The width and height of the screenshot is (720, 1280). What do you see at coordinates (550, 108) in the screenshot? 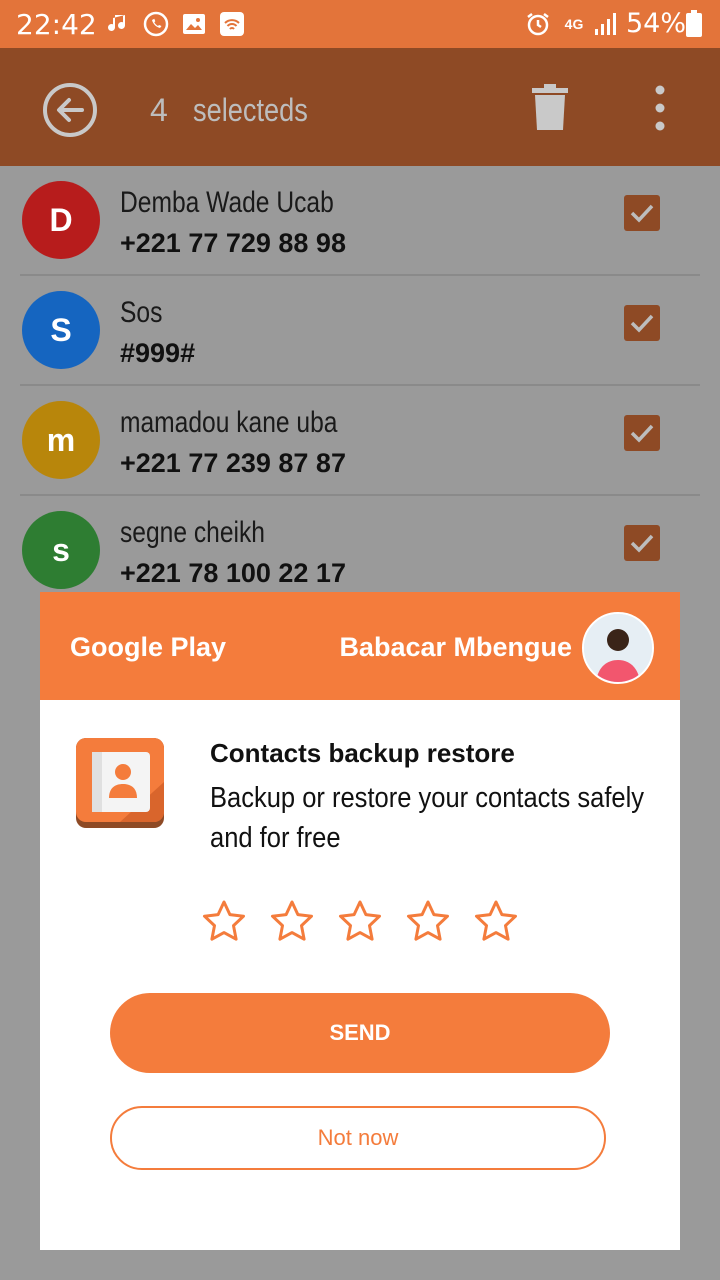
I see `delete-icon` at bounding box center [550, 108].